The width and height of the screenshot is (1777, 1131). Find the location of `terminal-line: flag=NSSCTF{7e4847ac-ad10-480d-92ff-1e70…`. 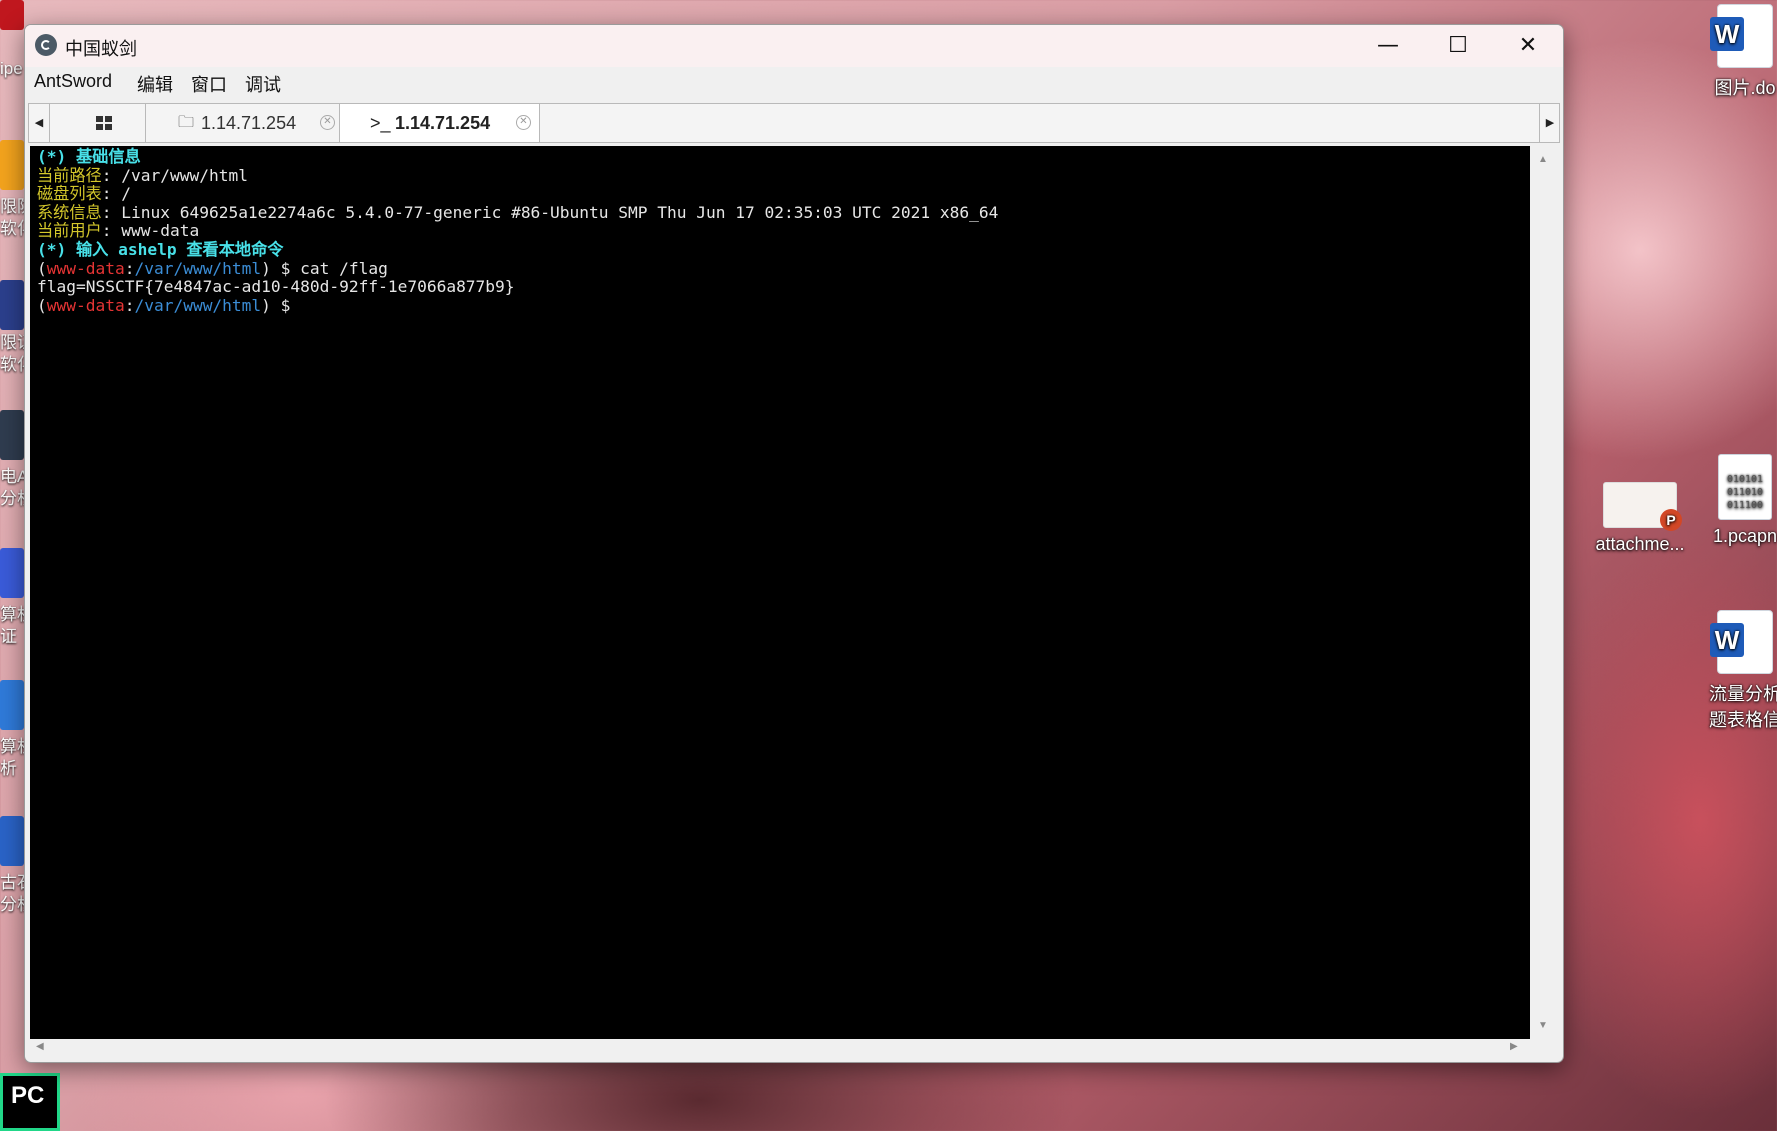

terminal-line: flag=NSSCTF{7e4847ac-ad10-480d-92ff-1e70… is located at coordinates (783, 287).